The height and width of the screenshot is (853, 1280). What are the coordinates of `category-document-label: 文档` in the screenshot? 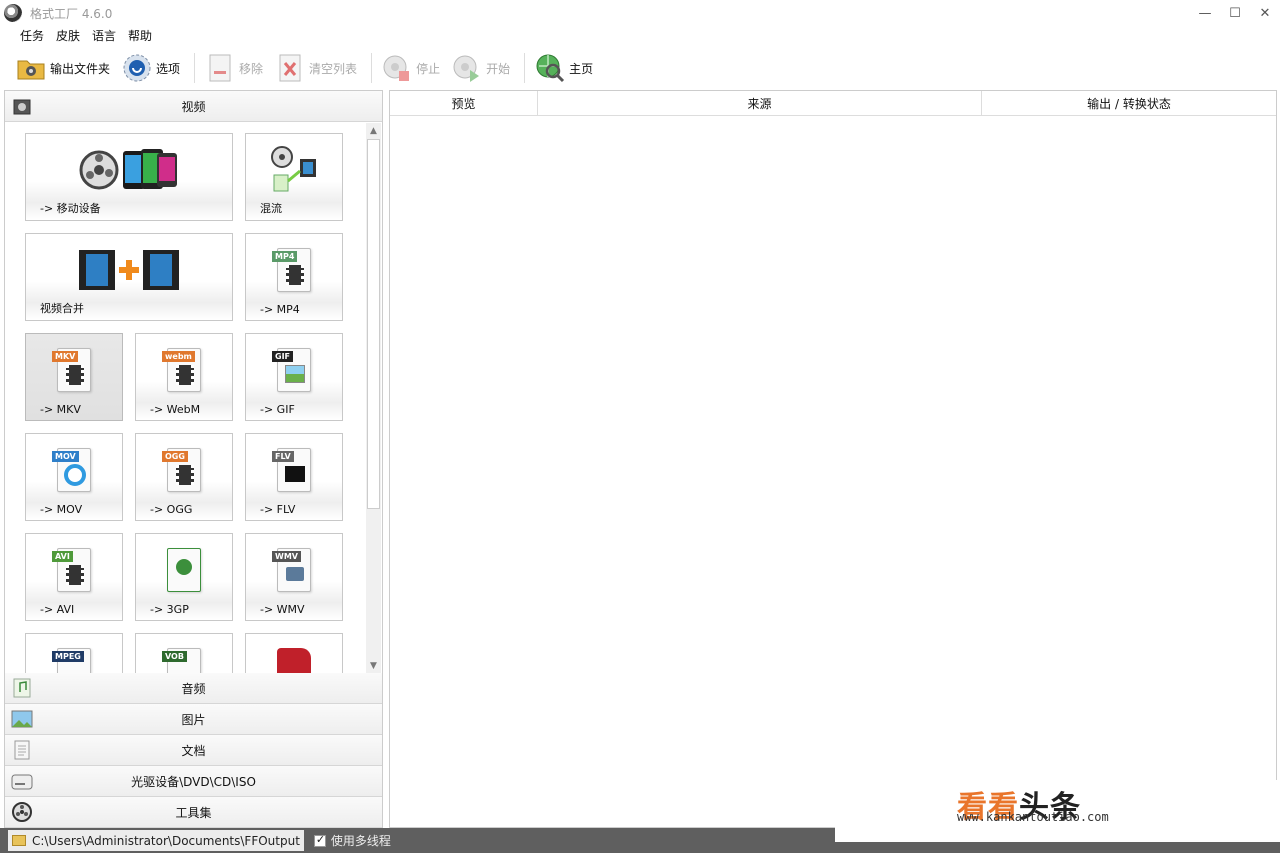 It's located at (193, 750).